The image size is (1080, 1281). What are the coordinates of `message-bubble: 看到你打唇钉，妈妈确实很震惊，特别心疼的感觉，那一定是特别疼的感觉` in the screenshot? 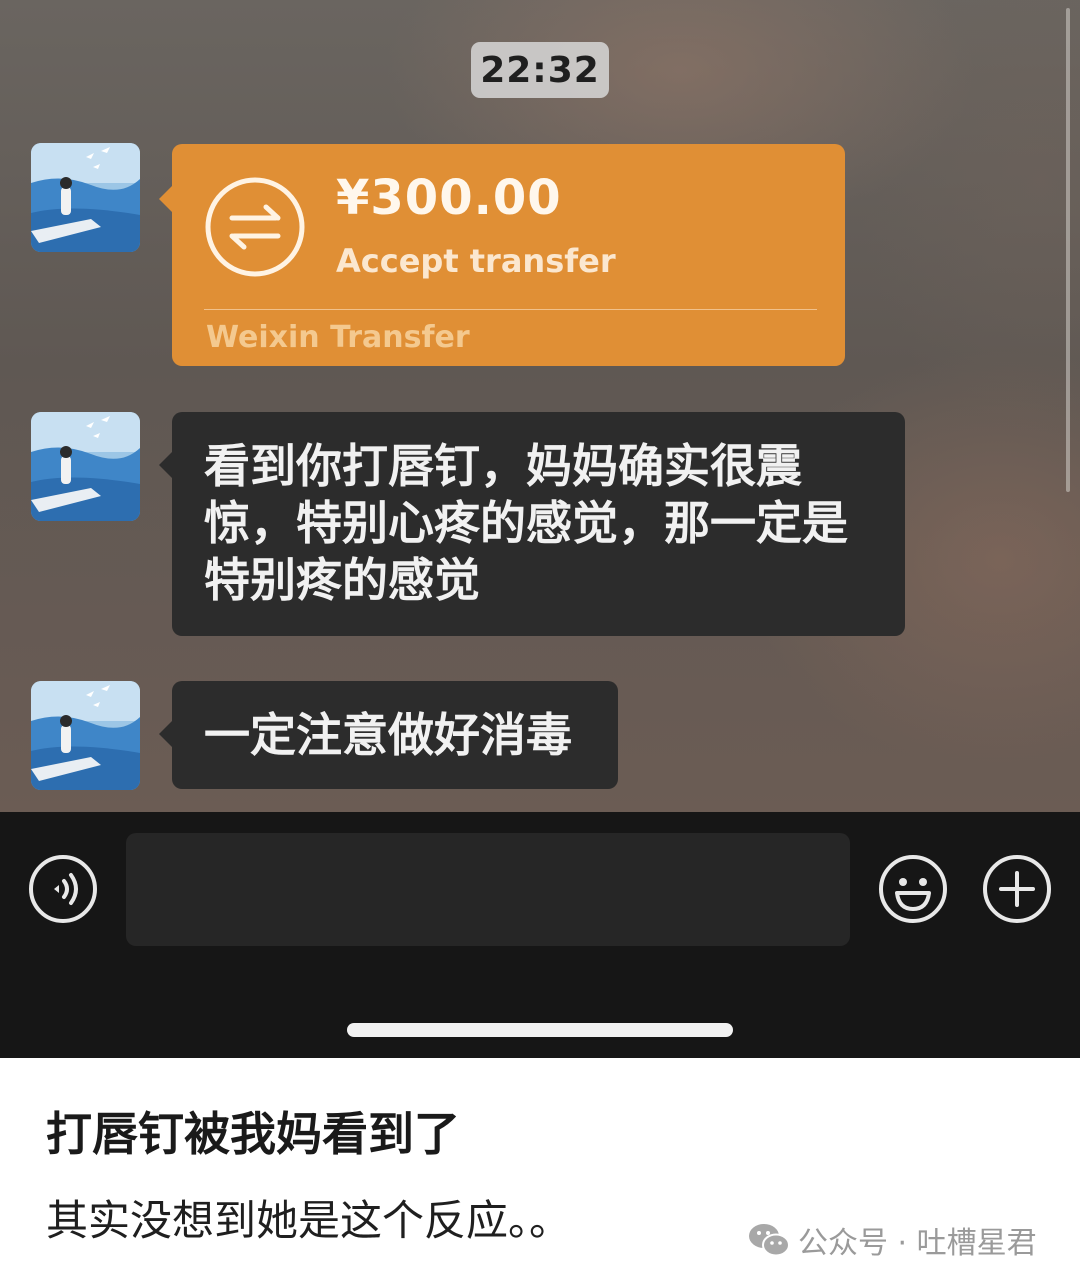 It's located at (532, 524).